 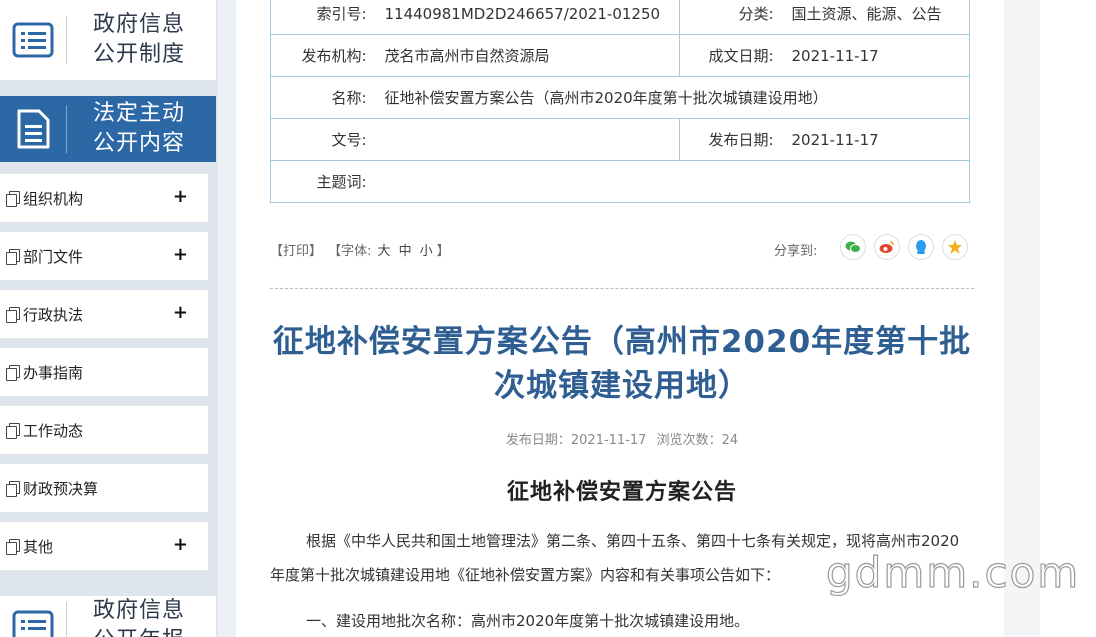 I want to click on sidebar-item-law-enforcement: 行政执法 +, so click(x=104, y=314).